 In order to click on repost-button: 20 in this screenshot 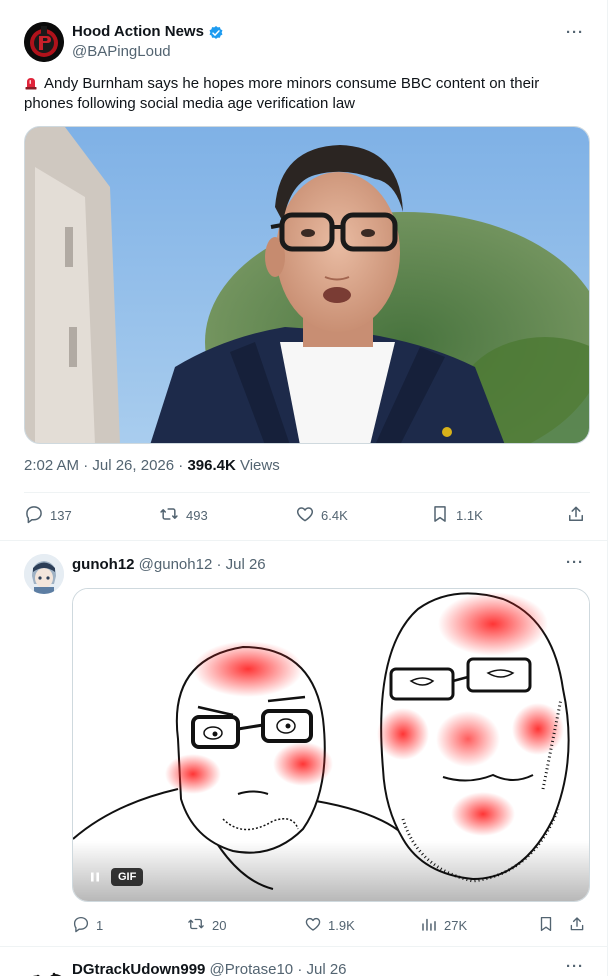, I will do `click(206, 925)`.